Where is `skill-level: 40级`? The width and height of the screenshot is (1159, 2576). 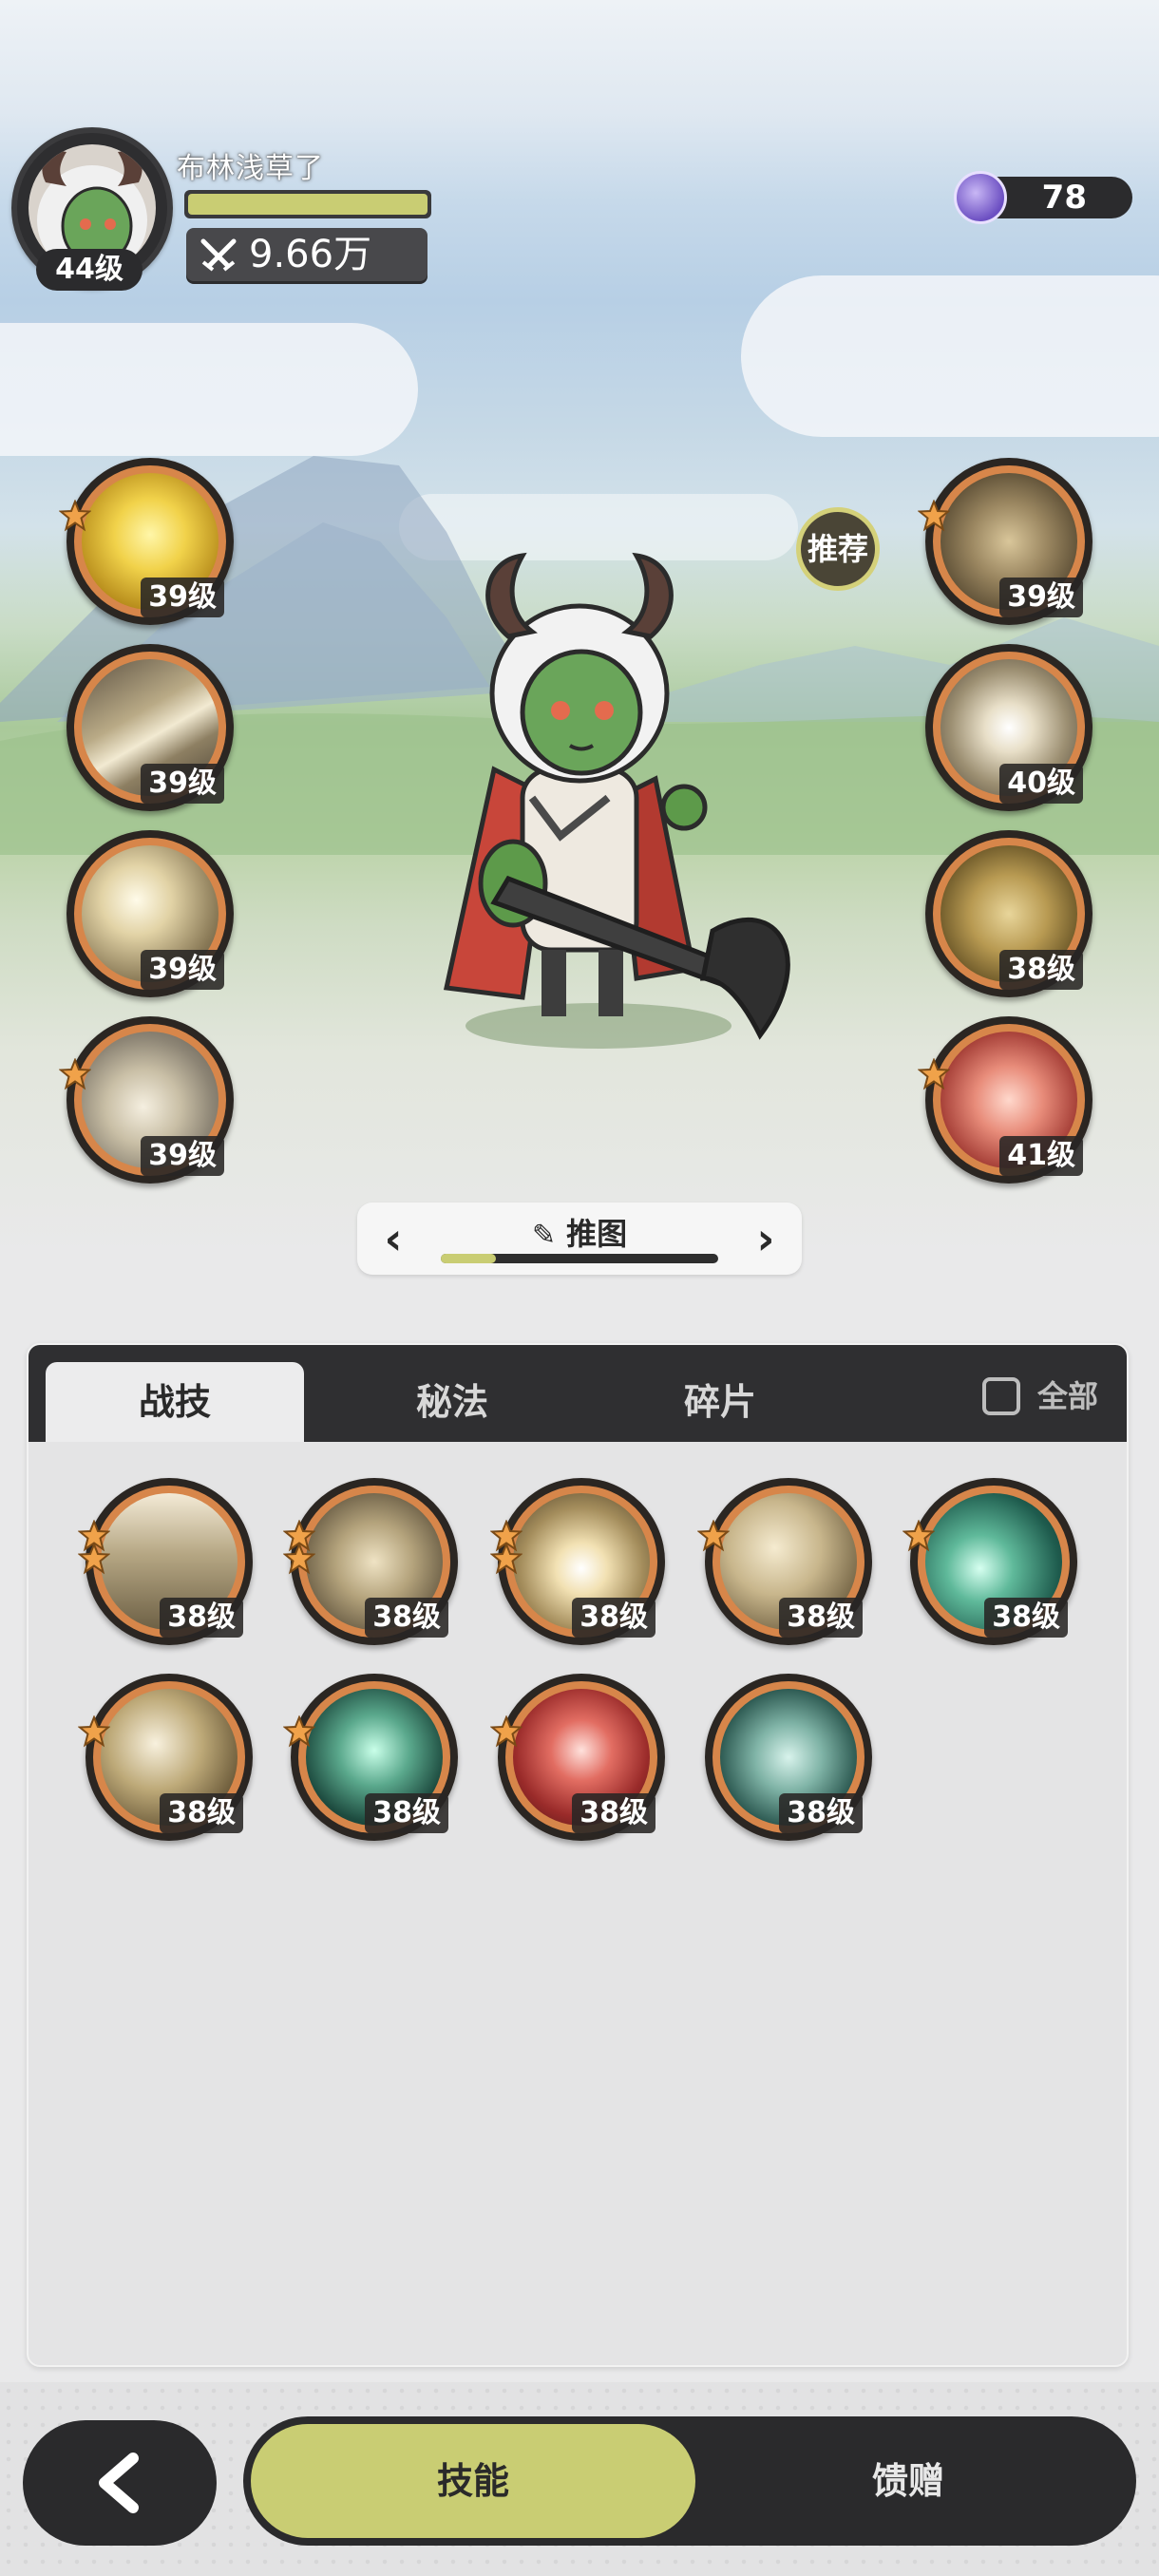
skill-level: 40级 is located at coordinates (1041, 784).